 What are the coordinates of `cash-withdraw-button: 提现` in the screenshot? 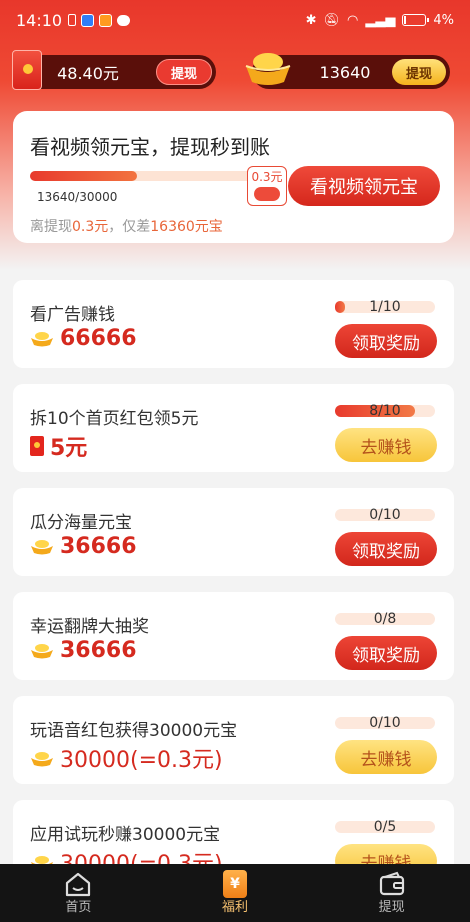 It's located at (183, 72).